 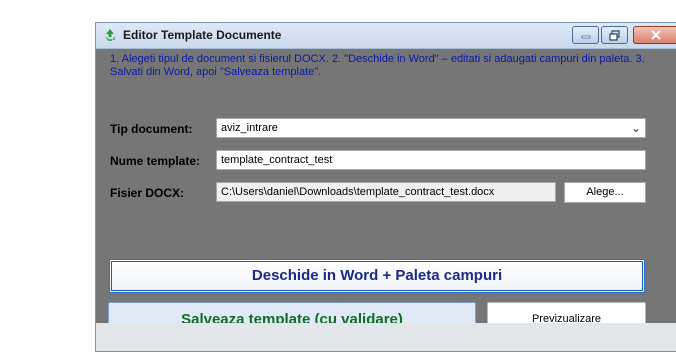 I want to click on close-button, so click(x=654, y=35).